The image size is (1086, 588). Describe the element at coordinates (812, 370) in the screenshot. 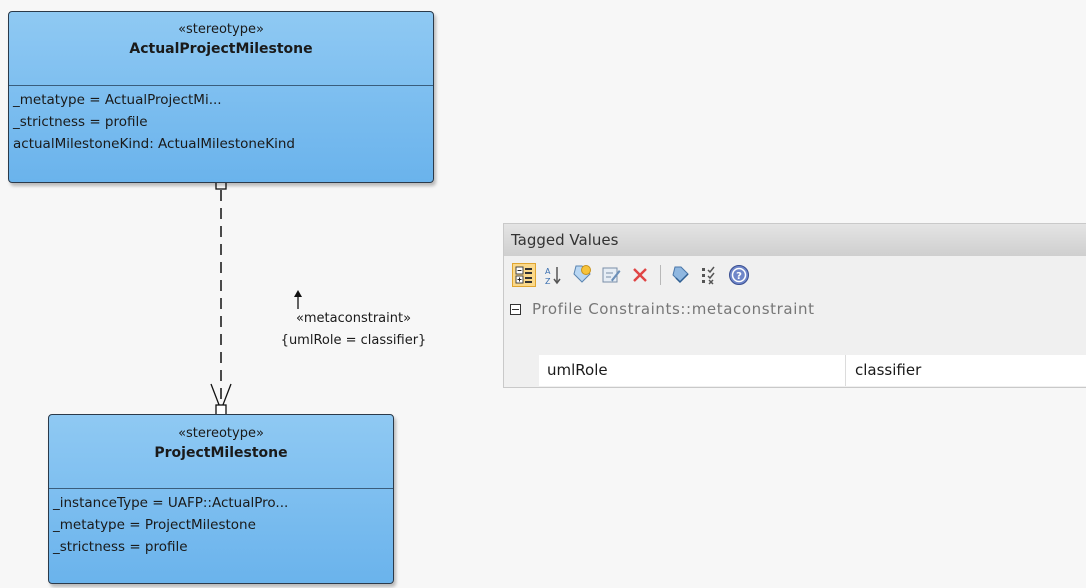

I see `tag-row: umlRole classifier` at that location.